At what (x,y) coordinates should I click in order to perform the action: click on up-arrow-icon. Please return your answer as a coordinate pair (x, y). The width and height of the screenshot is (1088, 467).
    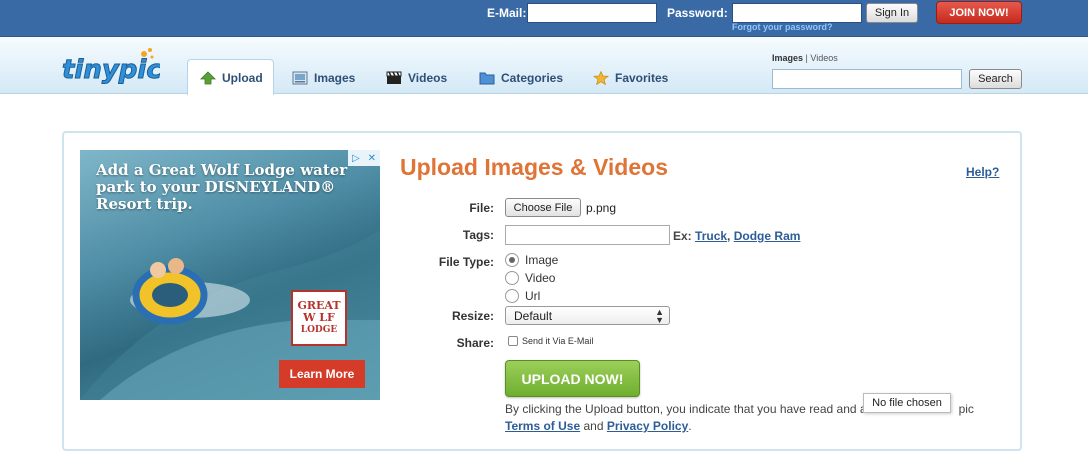
    Looking at the image, I should click on (208, 77).